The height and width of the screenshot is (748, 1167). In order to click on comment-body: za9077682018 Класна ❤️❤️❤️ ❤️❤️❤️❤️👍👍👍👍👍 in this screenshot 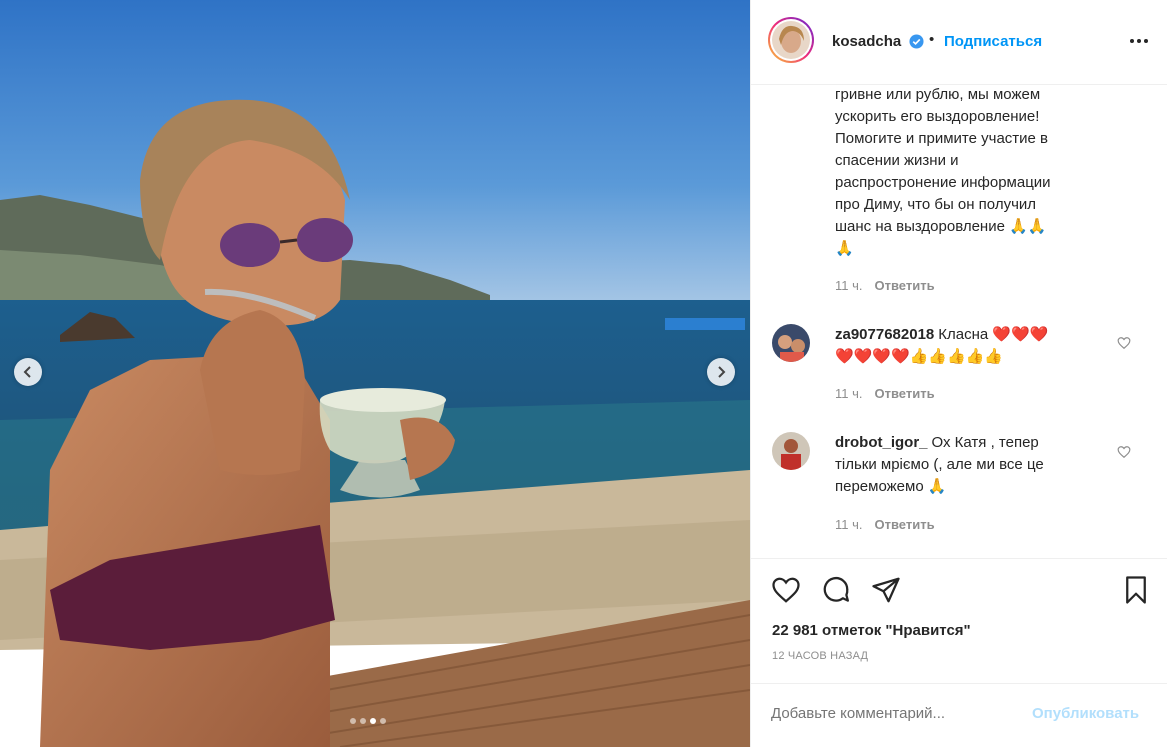, I will do `click(965, 346)`.